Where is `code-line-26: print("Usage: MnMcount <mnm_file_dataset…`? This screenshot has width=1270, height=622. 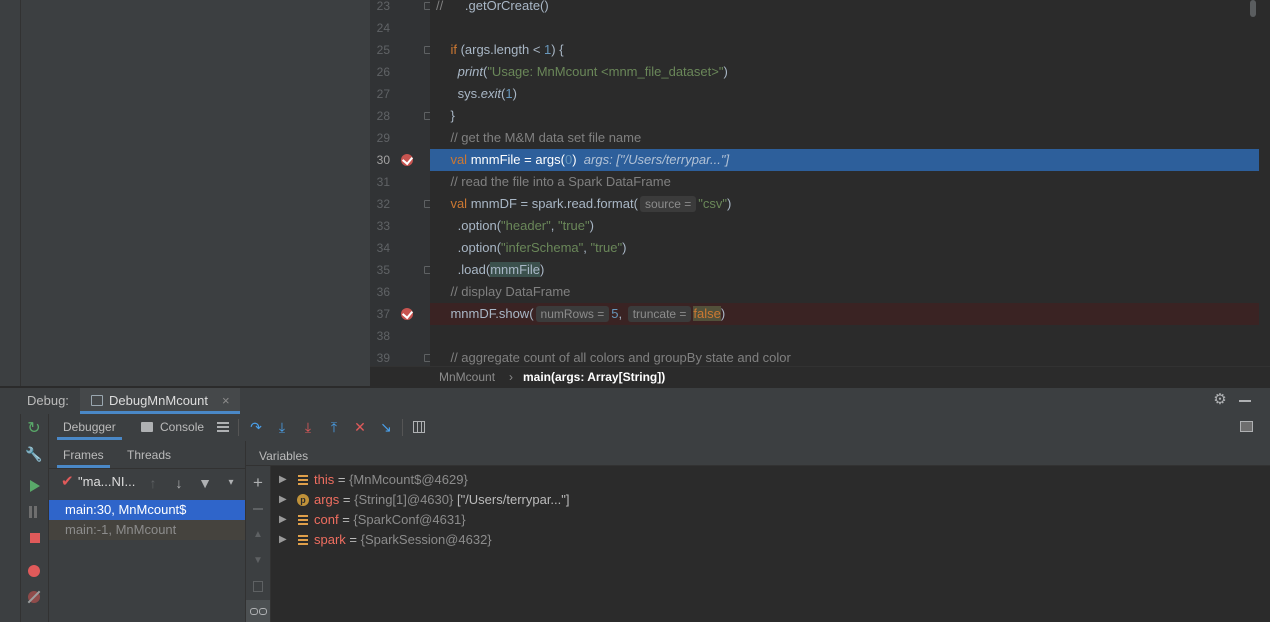 code-line-26: print("Usage: MnMcount <mnm_file_dataset… is located at coordinates (844, 72).